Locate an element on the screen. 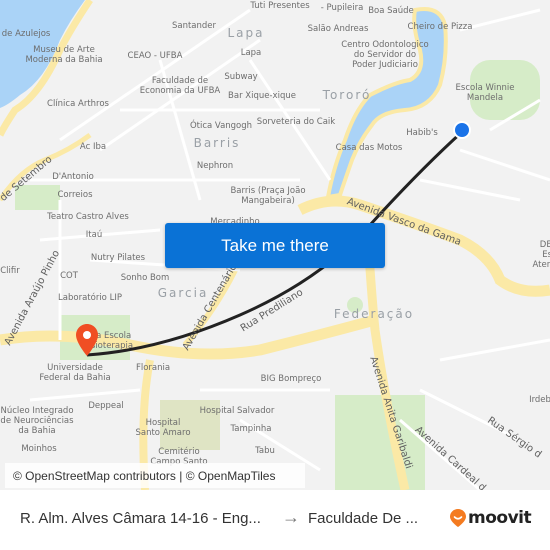 This screenshot has height=550, width=550. place-label: Museu de Arte Moderna da Bahia is located at coordinates (64, 55).